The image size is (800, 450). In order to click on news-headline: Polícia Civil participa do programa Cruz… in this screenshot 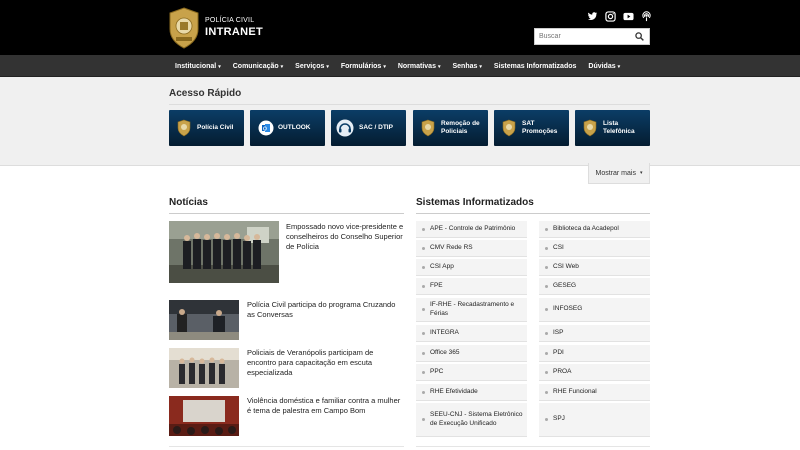, I will do `click(325, 310)`.